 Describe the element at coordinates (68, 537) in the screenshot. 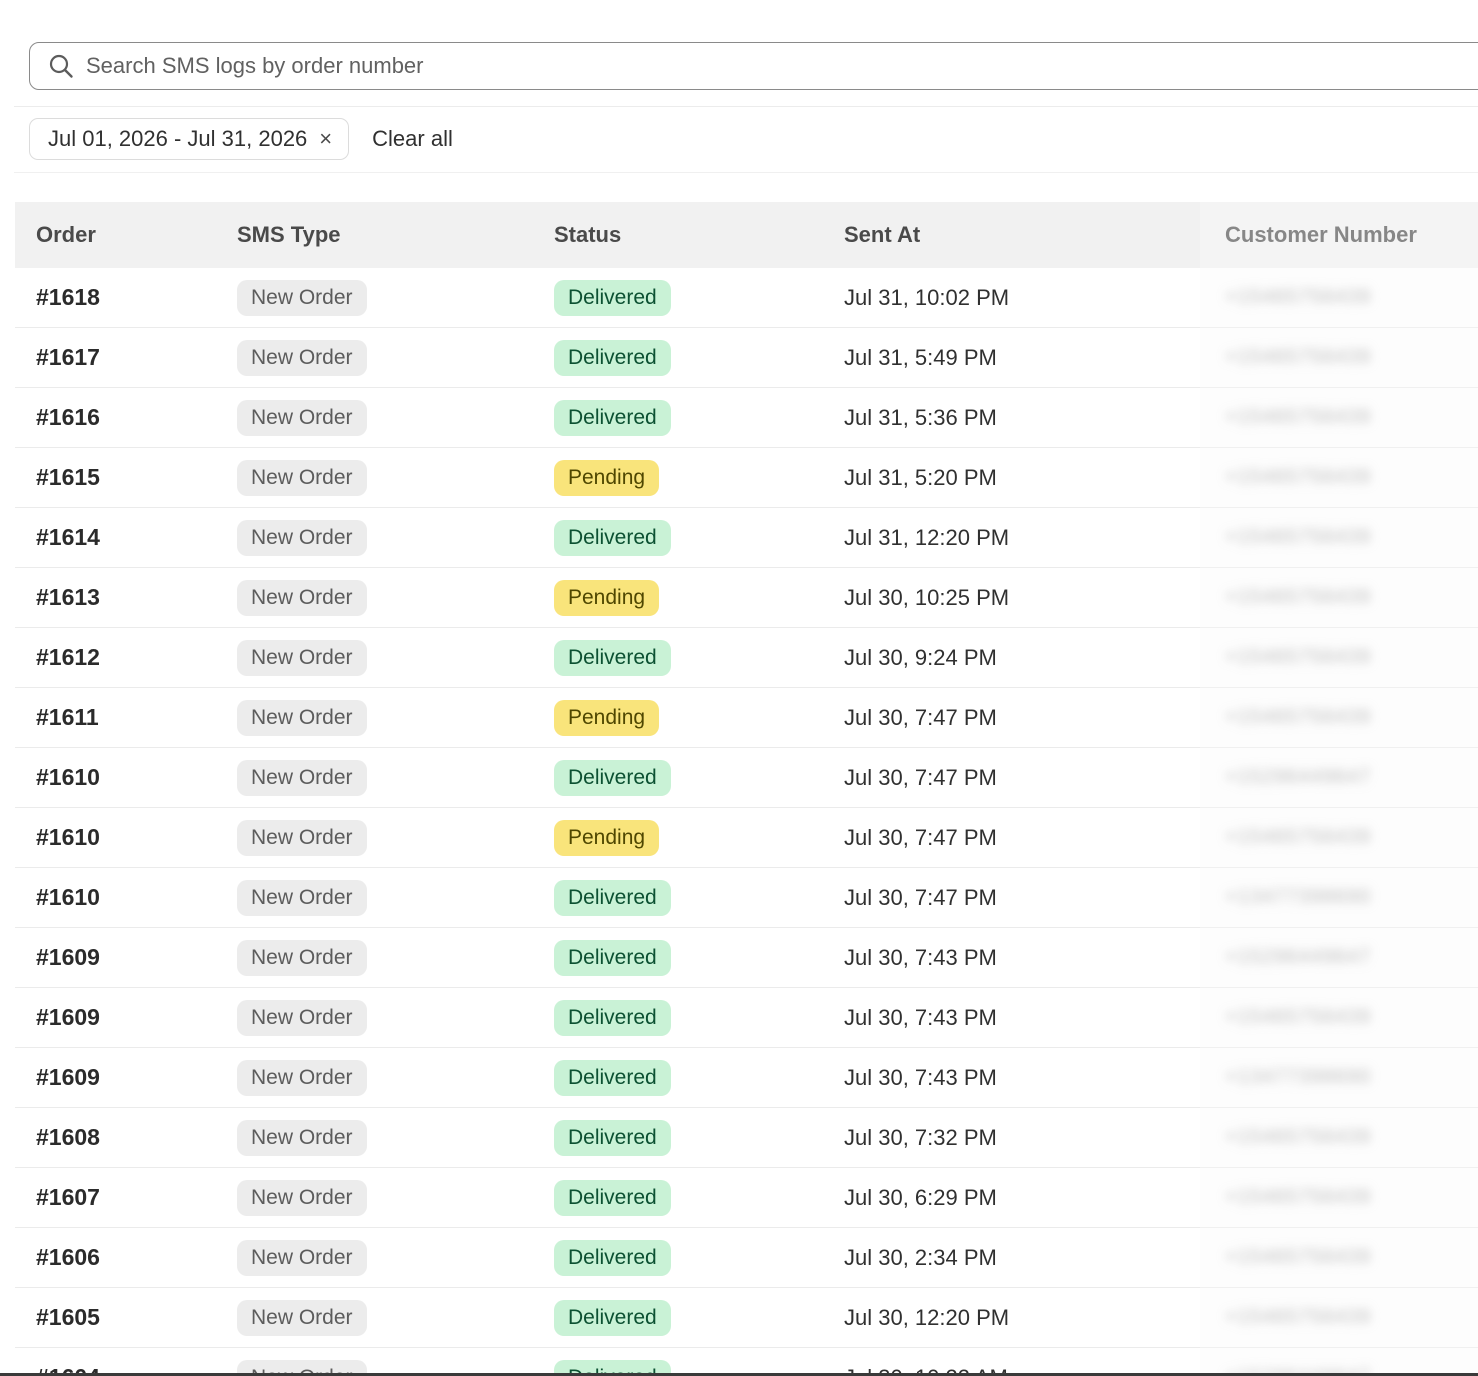

I see `order-number: #1614` at that location.